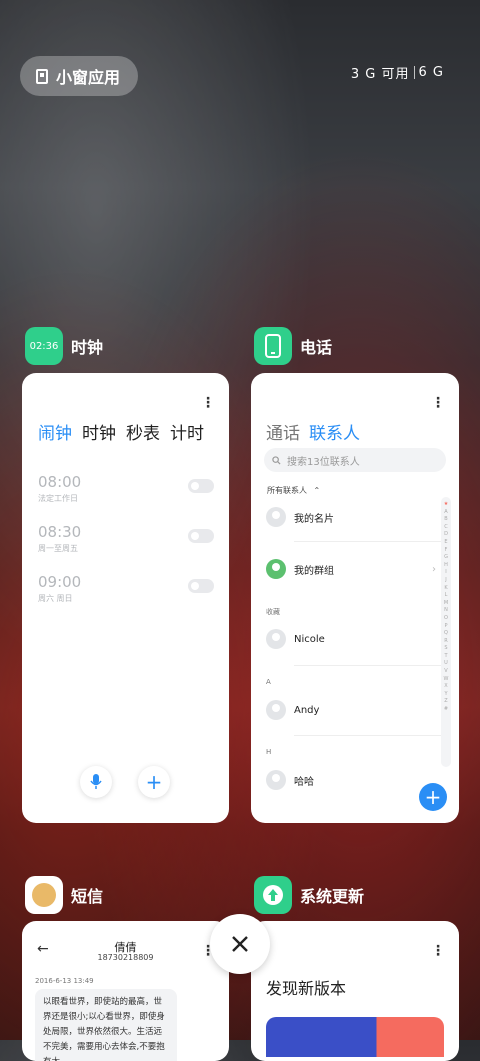 The width and height of the screenshot is (480, 1061). I want to click on contact-name: 哈哈, so click(304, 782).